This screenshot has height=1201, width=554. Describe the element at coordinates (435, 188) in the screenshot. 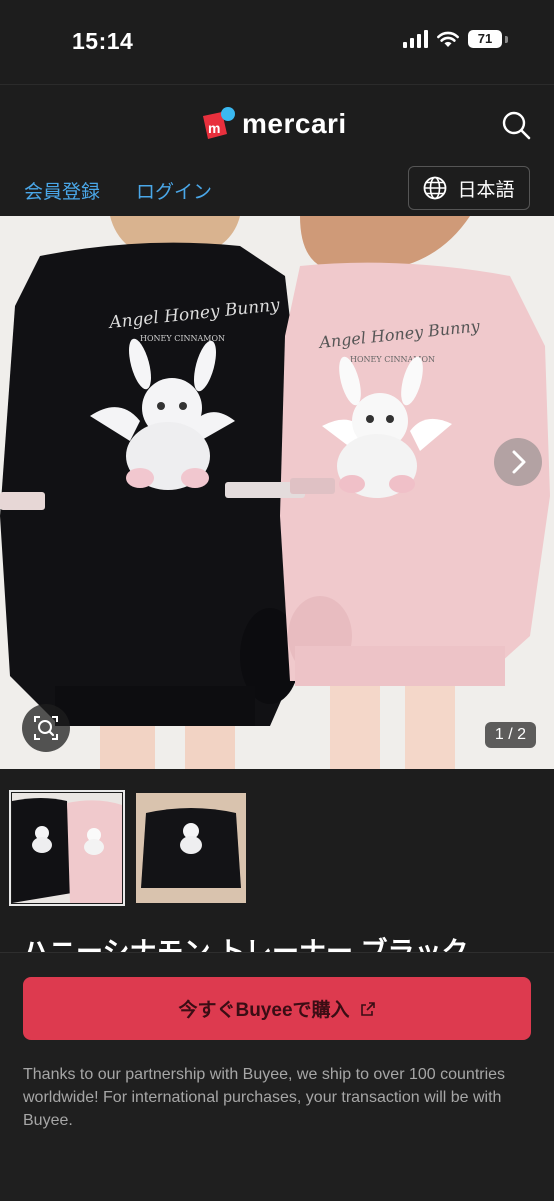

I see `globe-icon` at that location.